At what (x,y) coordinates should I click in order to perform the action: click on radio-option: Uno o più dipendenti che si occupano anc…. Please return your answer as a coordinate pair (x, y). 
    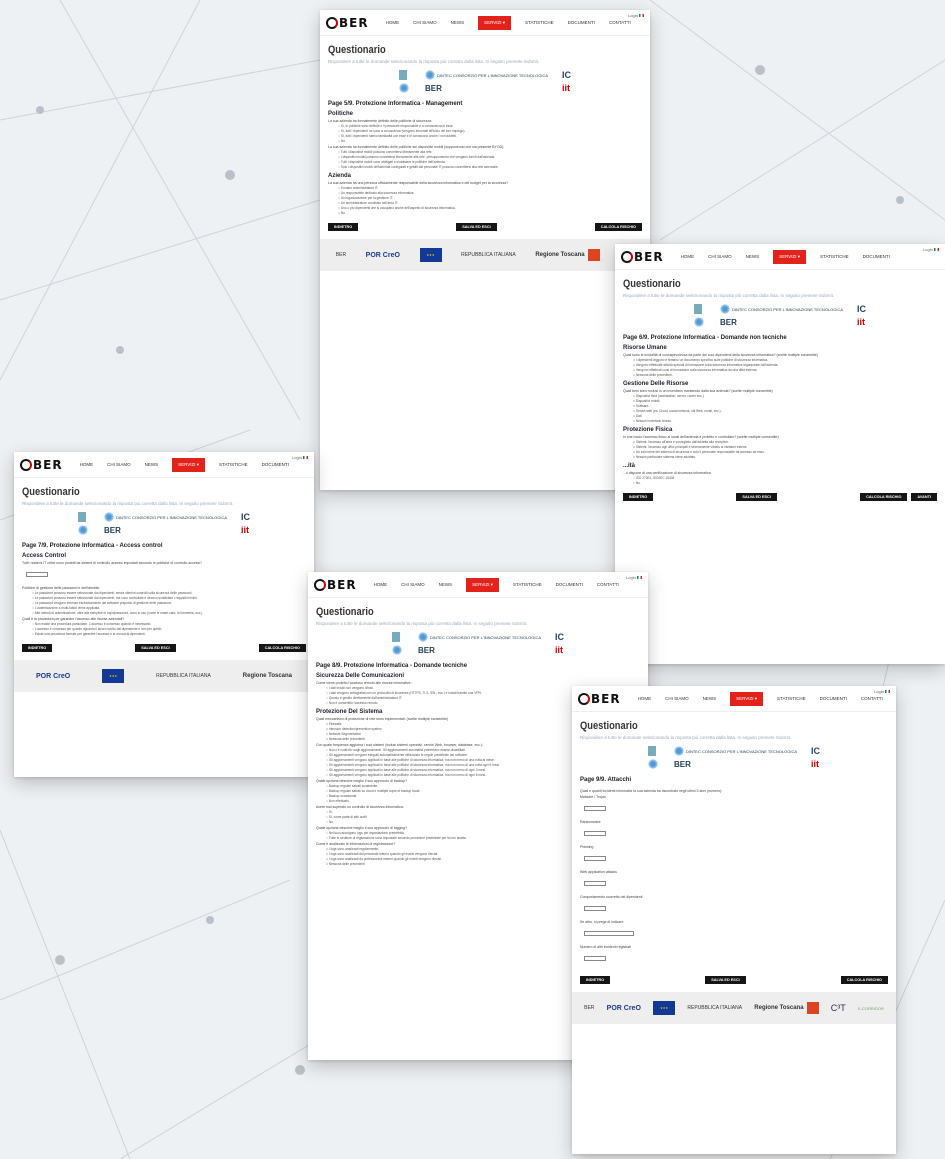
    Looking at the image, I should click on (490, 208).